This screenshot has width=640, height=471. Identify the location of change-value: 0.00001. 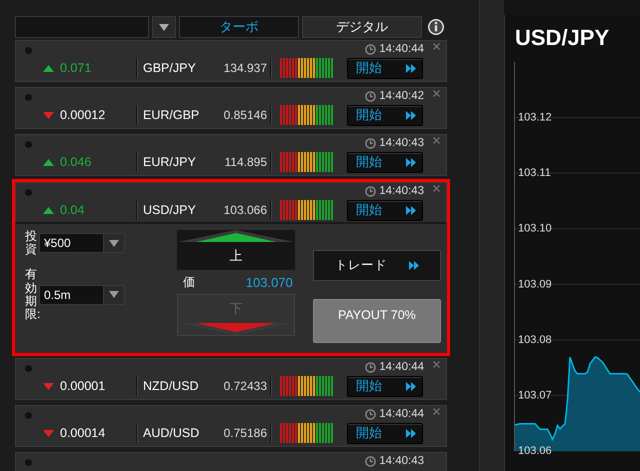
(83, 386).